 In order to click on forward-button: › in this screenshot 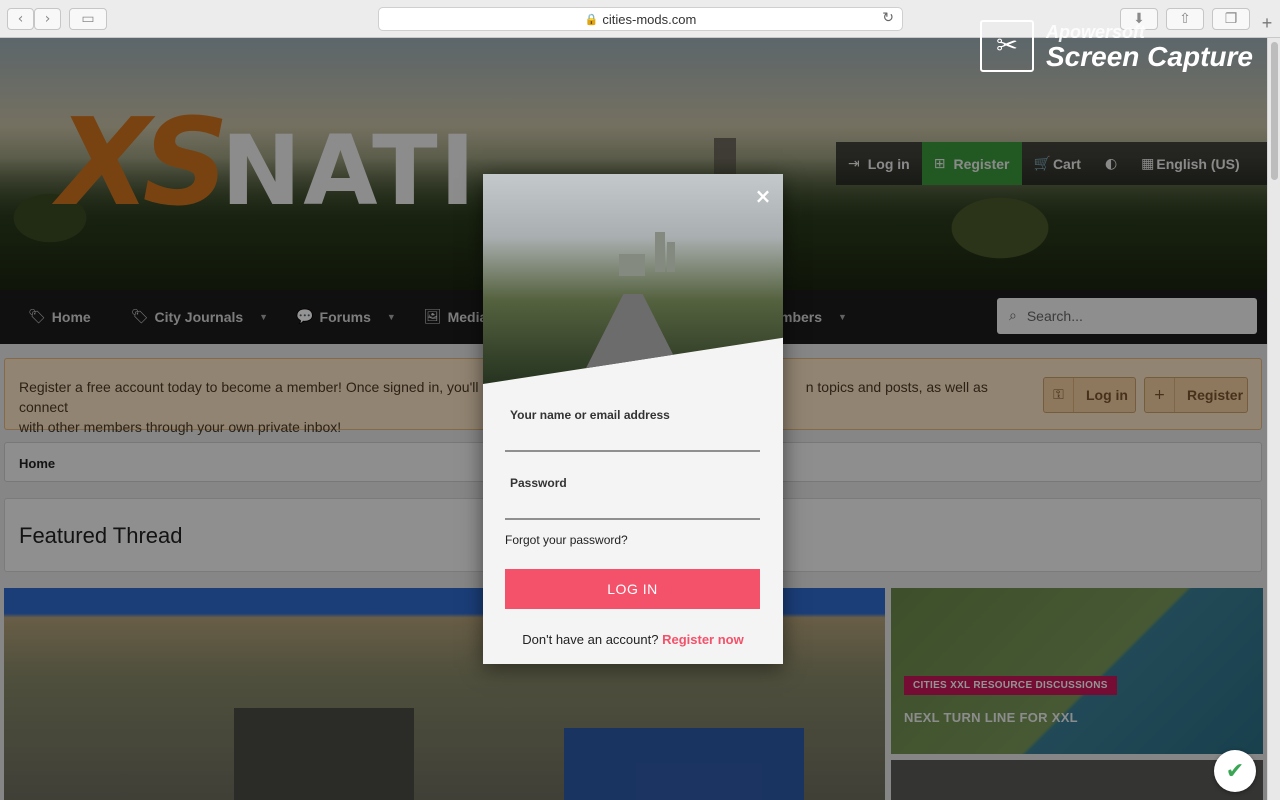, I will do `click(47, 19)`.